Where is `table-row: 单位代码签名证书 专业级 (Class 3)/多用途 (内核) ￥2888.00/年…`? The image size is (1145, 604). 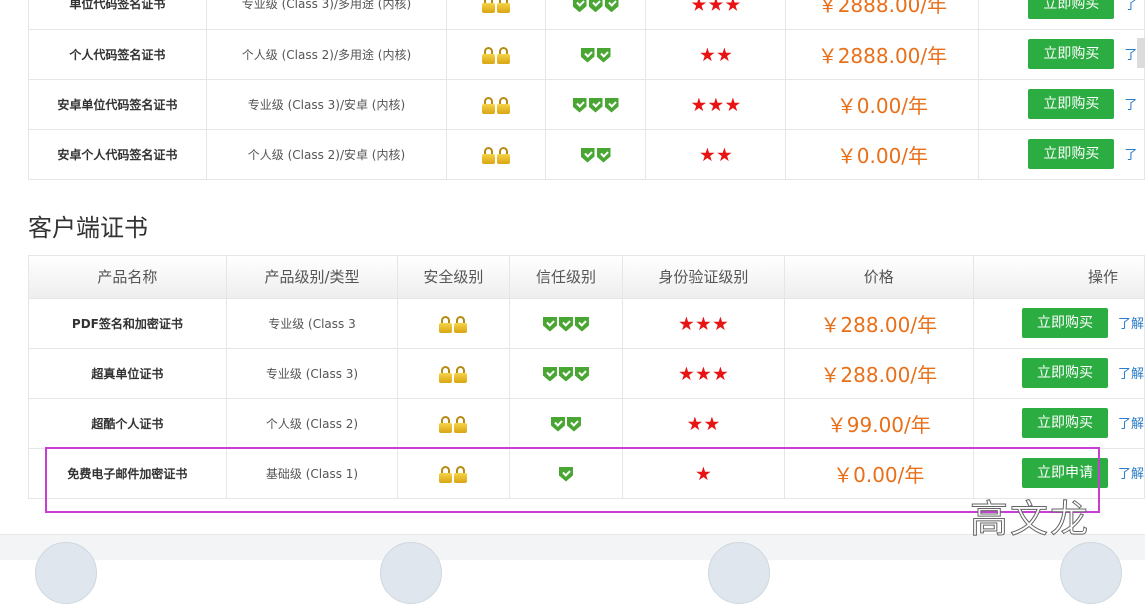
table-row: 单位代码签名证书 专业级 (Class 3)/多用途 (内核) ￥2888.00/年… is located at coordinates (587, 15).